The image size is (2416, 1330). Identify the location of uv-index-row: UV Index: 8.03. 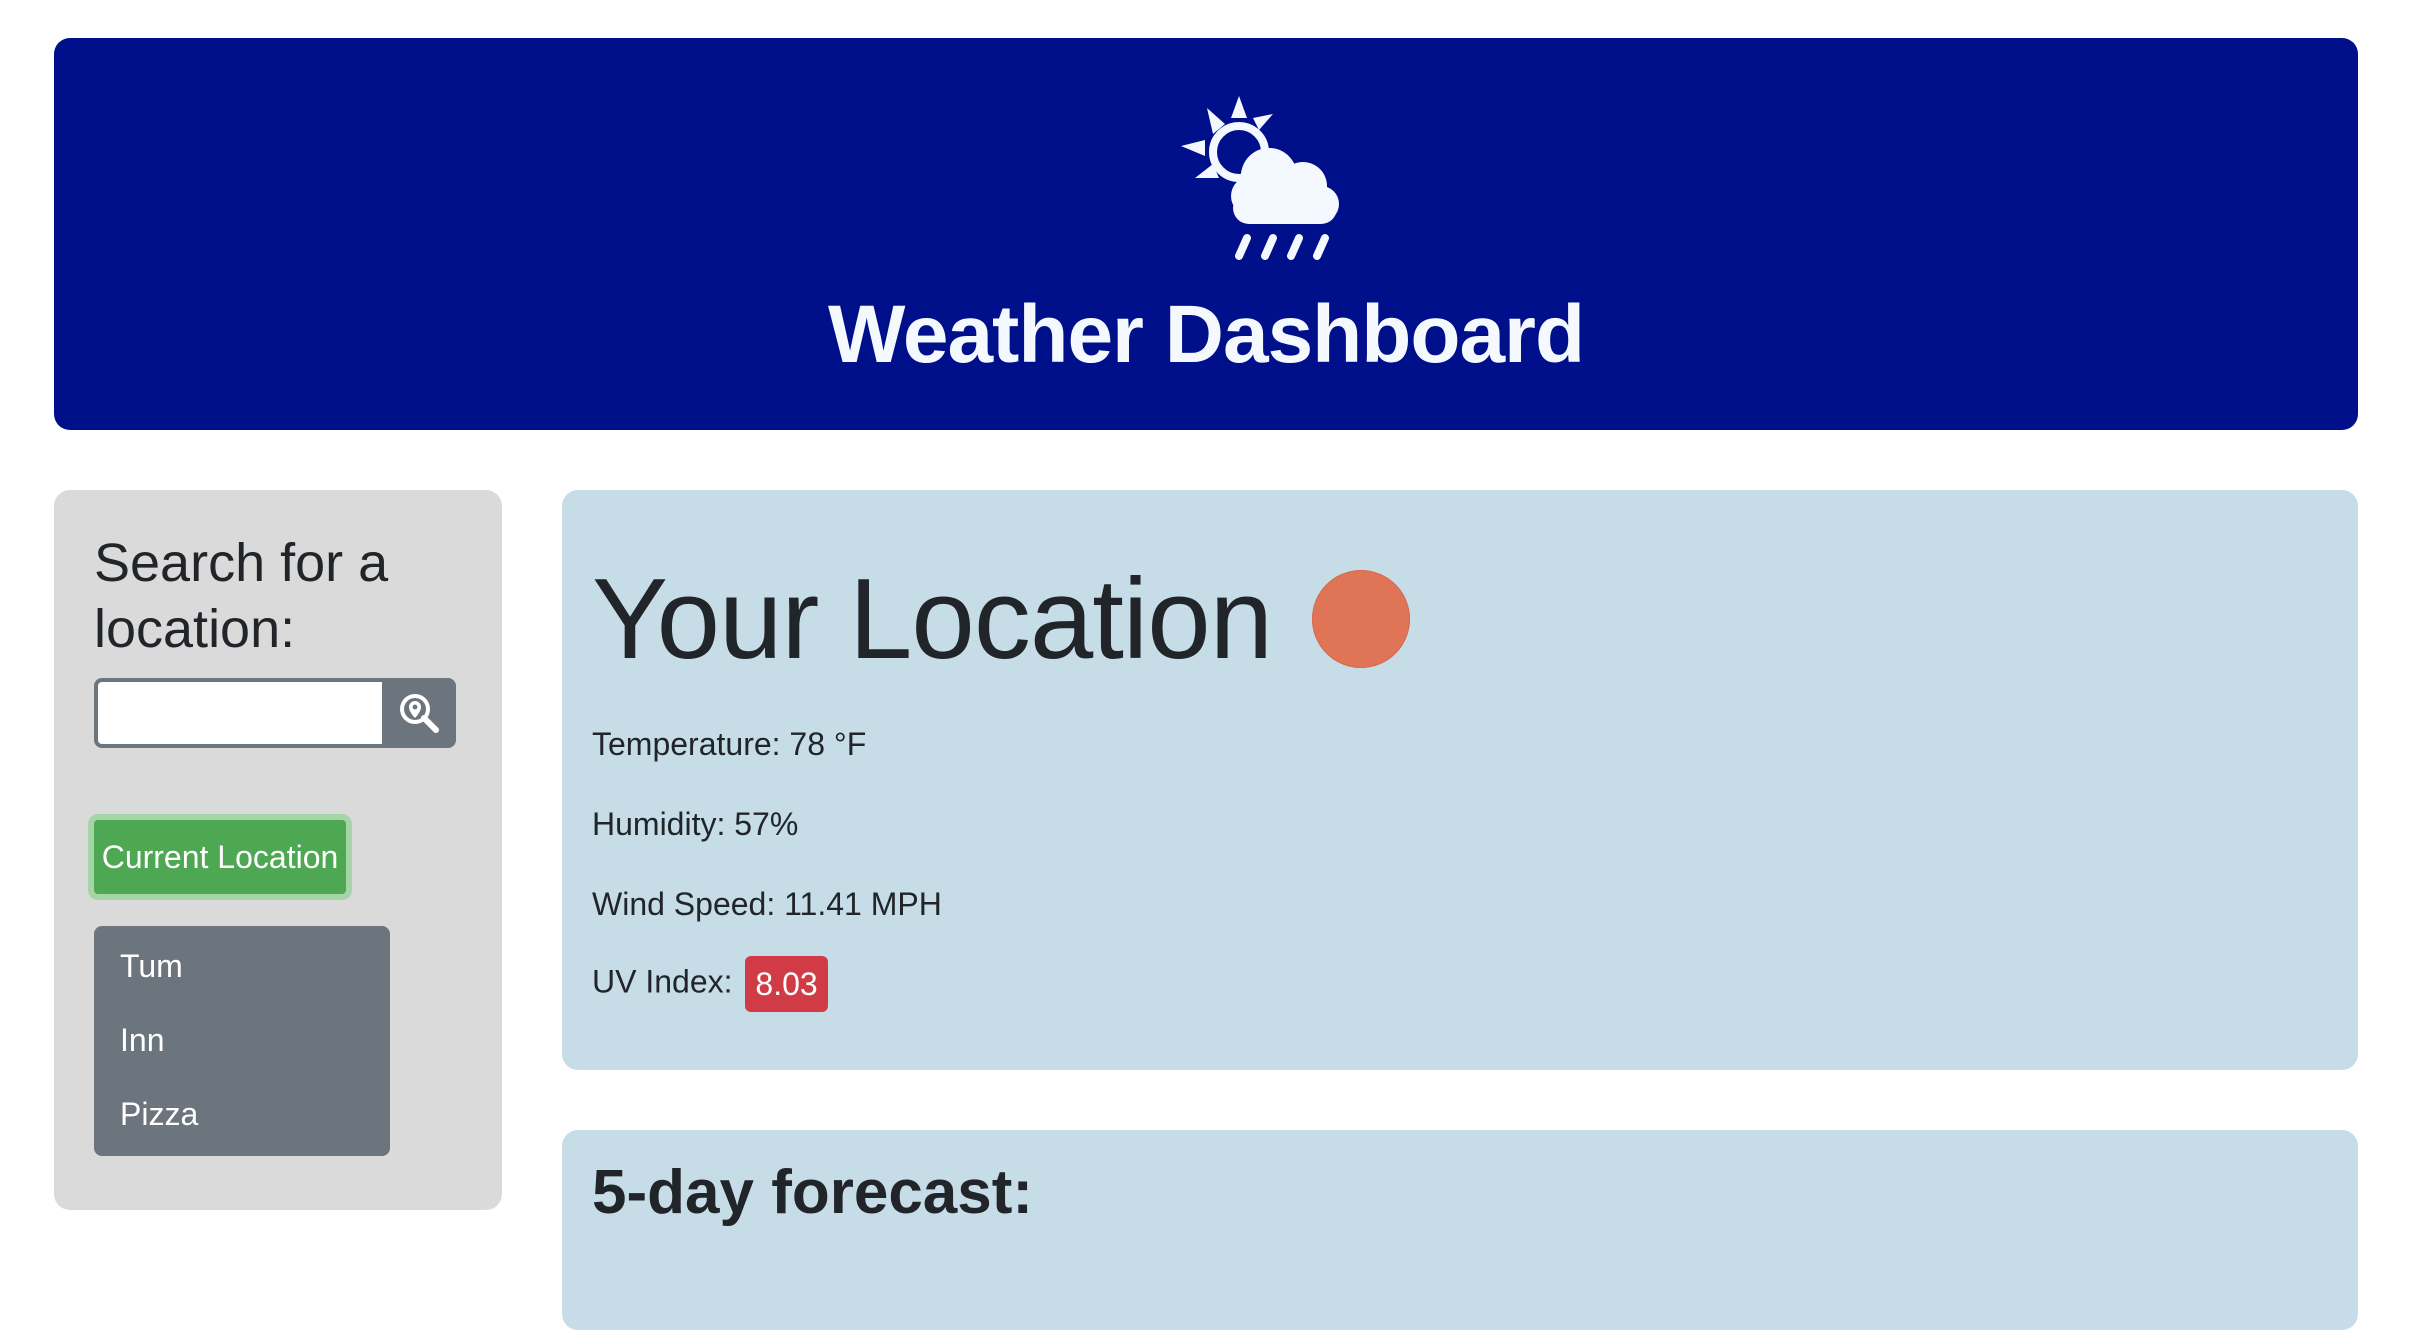
(710, 984).